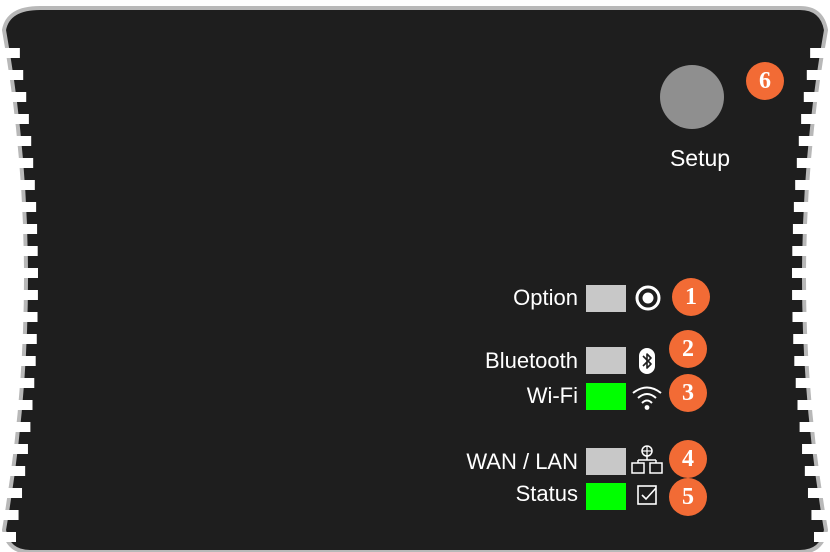 The image size is (830, 552). What do you see at coordinates (545, 297) in the screenshot?
I see `option-label: Option` at bounding box center [545, 297].